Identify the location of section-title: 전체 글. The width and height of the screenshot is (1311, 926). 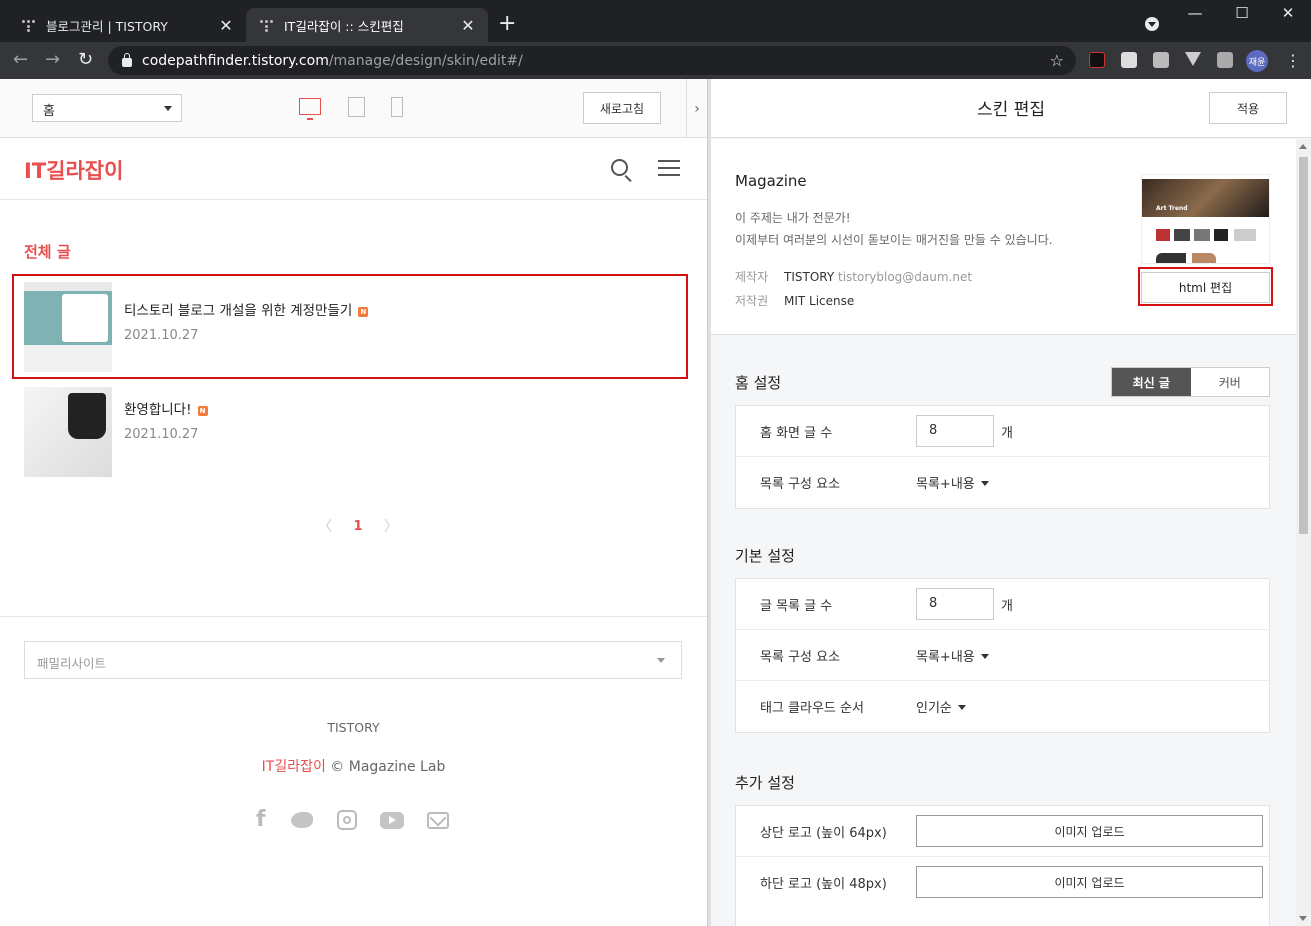
(47, 252).